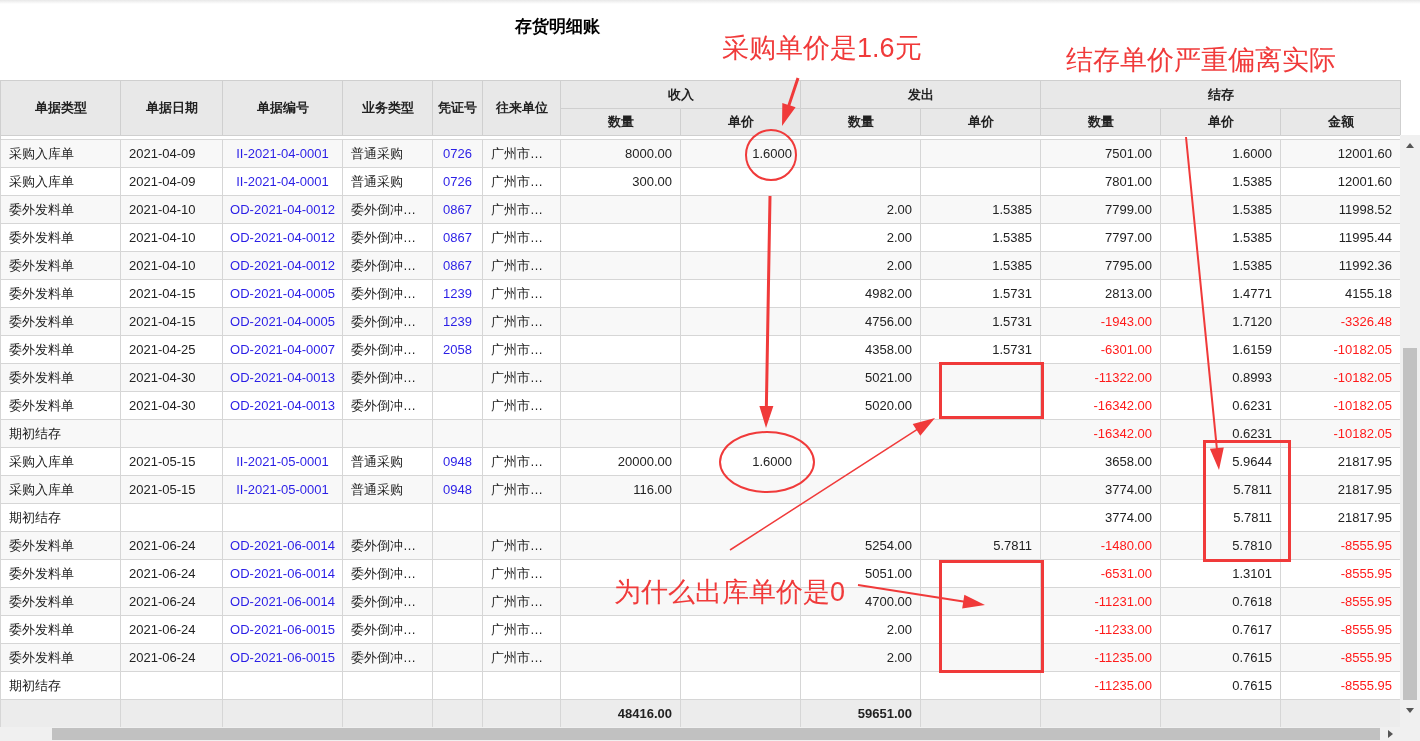 The height and width of the screenshot is (741, 1420). What do you see at coordinates (1100, 517) in the screenshot?
I see `quantity-cell: 3774.00` at bounding box center [1100, 517].